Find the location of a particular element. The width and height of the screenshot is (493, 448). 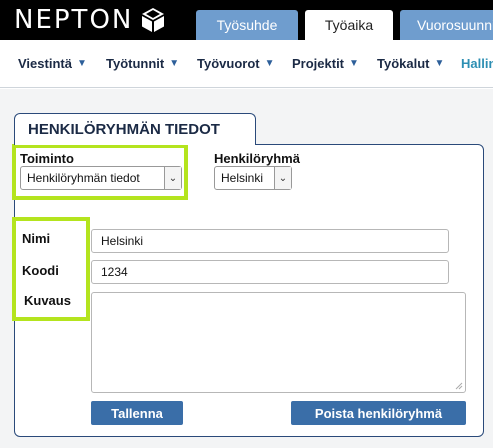

description-label: Kuvaus is located at coordinates (47, 300).